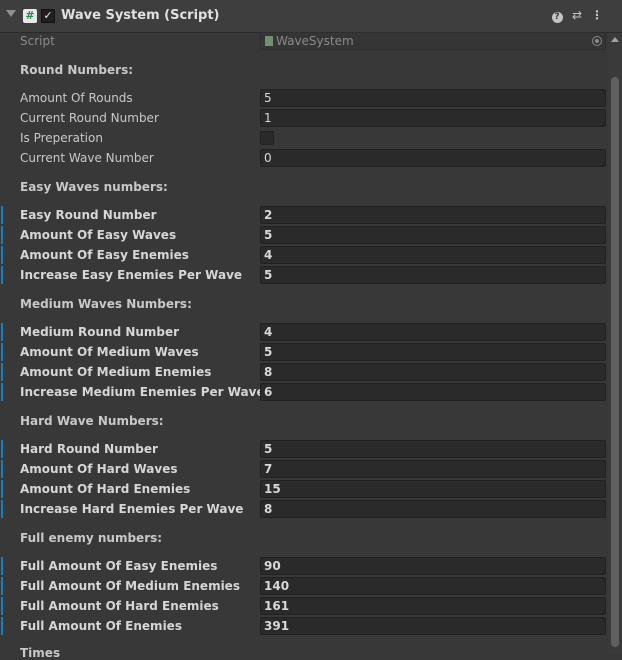 This screenshot has height=660, width=622. I want to click on current-wave-number-field: 0, so click(433, 158).